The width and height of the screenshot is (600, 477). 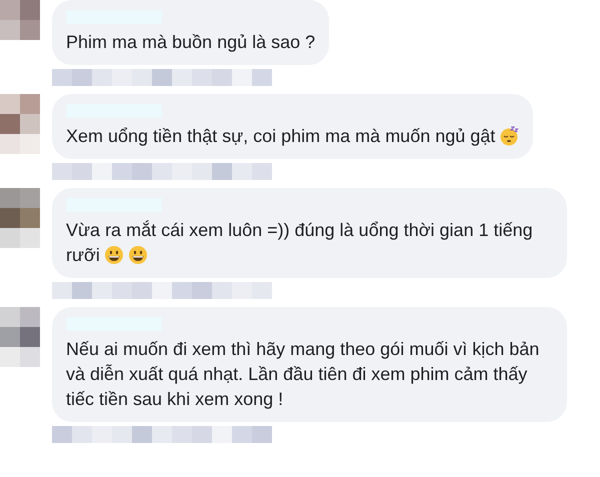 I want to click on comment-text: Xem uổng tiền thật sự, coi phim ma mà muốn ngủ gật, so click(x=293, y=136).